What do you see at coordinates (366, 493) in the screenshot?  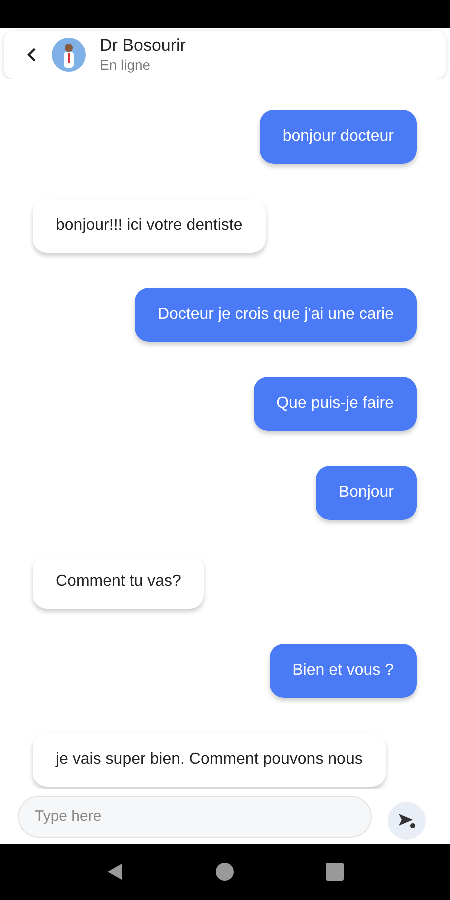 I see `sent-message: Bonjour` at bounding box center [366, 493].